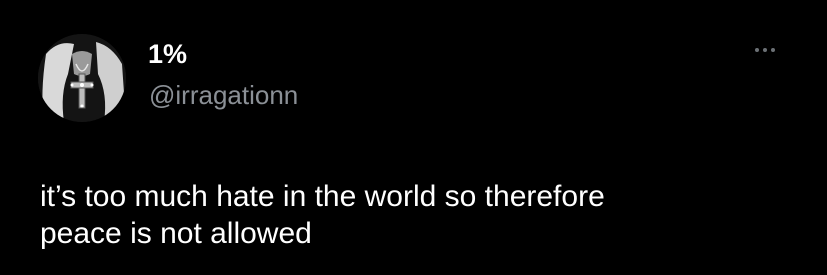  I want to click on author-handle: @irragationn, so click(223, 95).